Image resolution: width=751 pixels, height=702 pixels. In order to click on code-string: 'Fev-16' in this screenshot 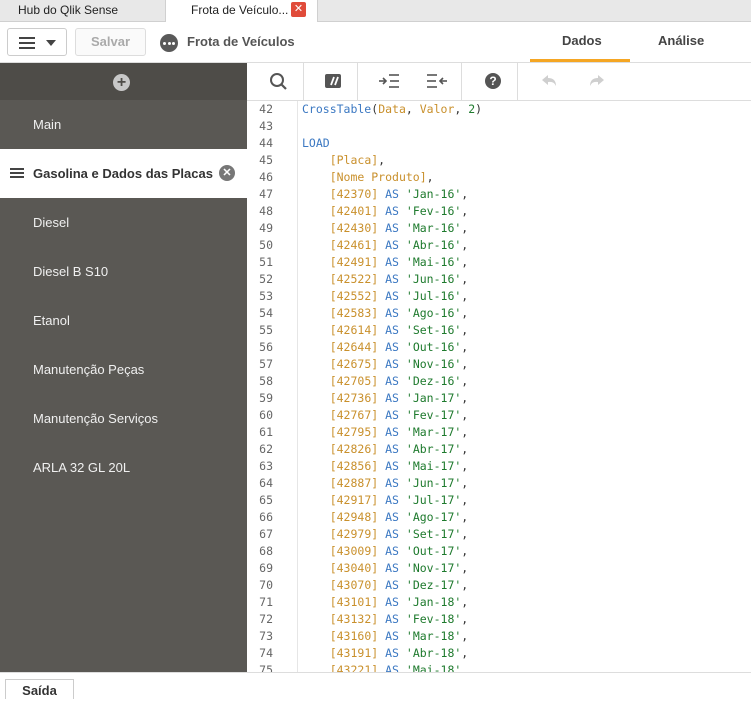, I will do `click(433, 211)`.